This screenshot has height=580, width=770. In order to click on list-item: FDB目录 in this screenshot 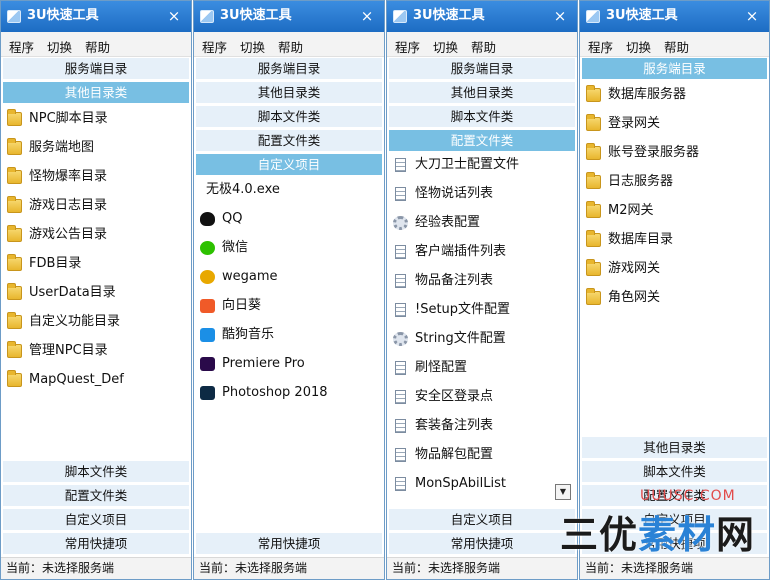, I will do `click(96, 264)`.